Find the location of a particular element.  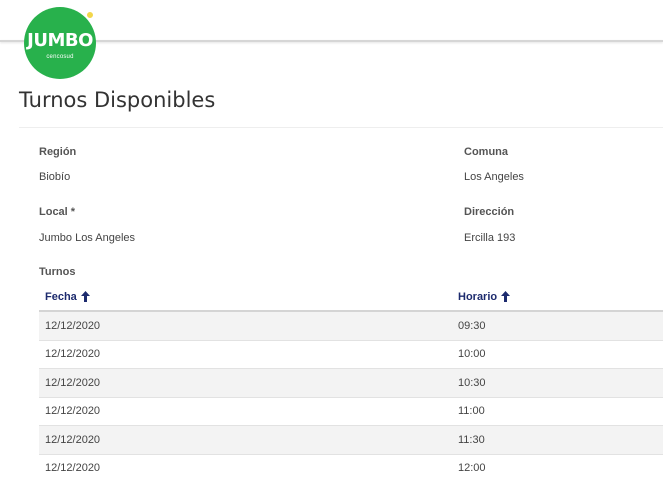

horario-header-label: Horario is located at coordinates (478, 296).